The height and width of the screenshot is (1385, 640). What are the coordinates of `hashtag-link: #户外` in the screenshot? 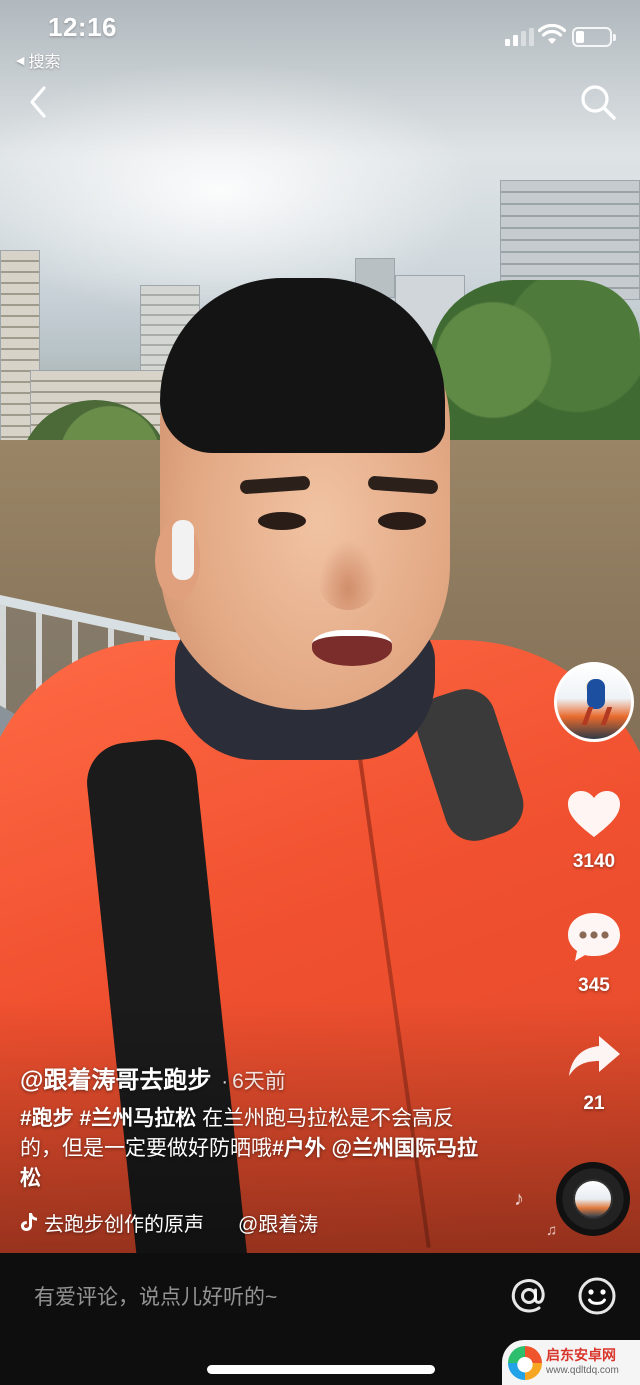 It's located at (299, 1148).